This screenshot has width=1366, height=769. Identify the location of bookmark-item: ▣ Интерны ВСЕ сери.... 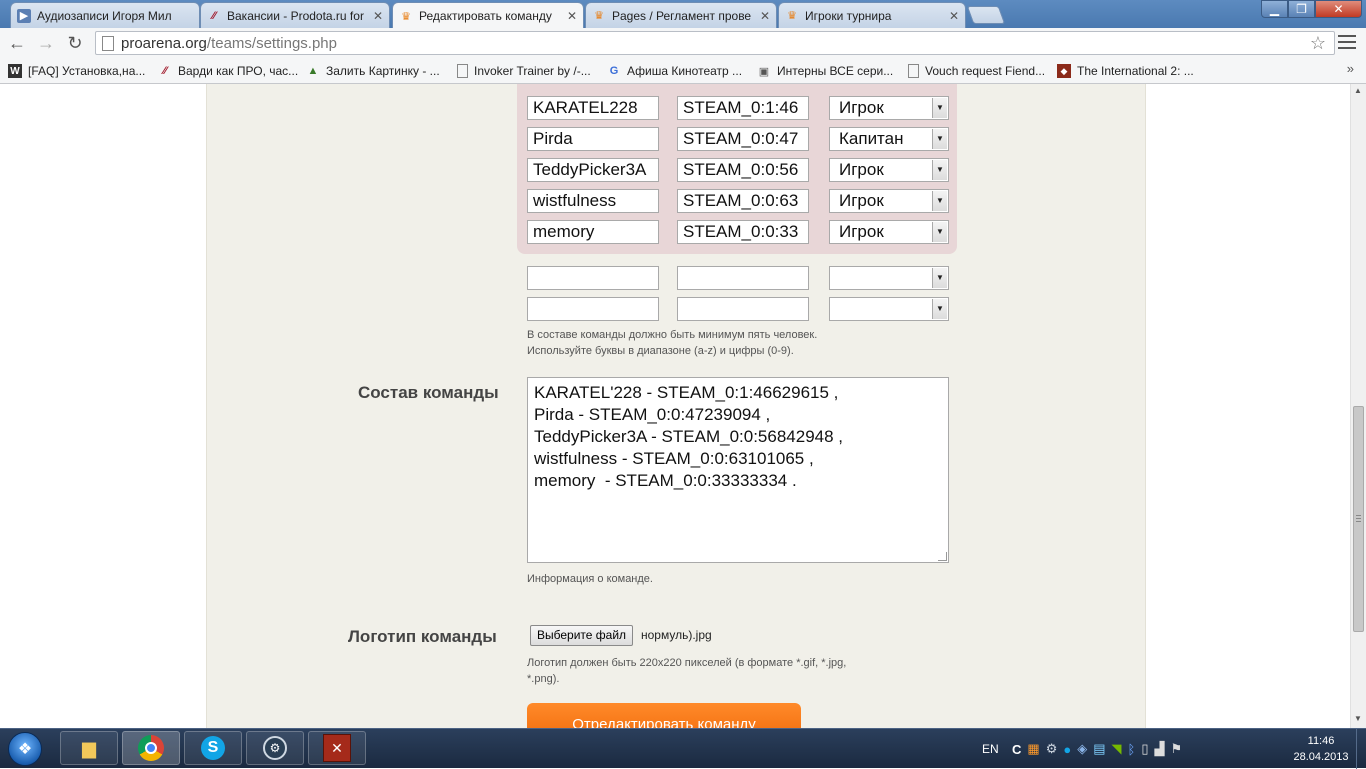
(825, 71).